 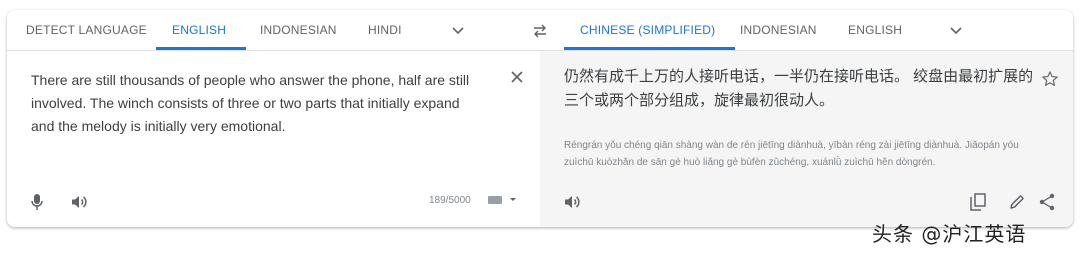 I want to click on tab-target-indonesian: INDONESIAN, so click(x=778, y=30).